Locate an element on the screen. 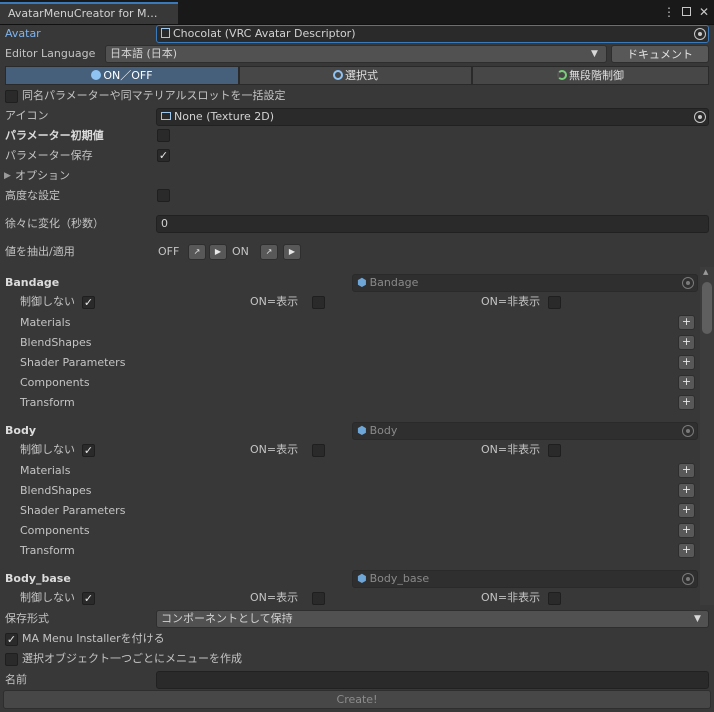 This screenshot has width=714, height=712. add-materials-button-body: + is located at coordinates (686, 470).